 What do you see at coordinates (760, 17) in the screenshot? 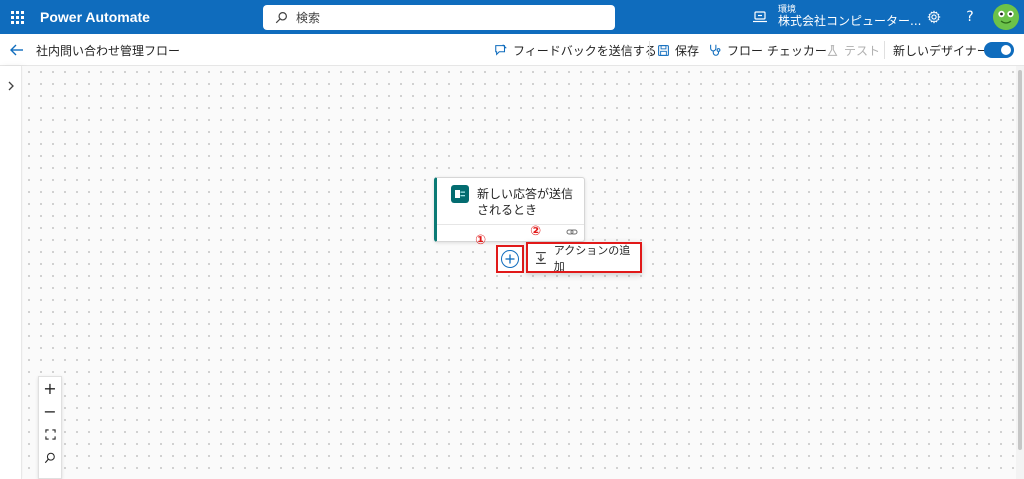
I see `environment-icon` at bounding box center [760, 17].